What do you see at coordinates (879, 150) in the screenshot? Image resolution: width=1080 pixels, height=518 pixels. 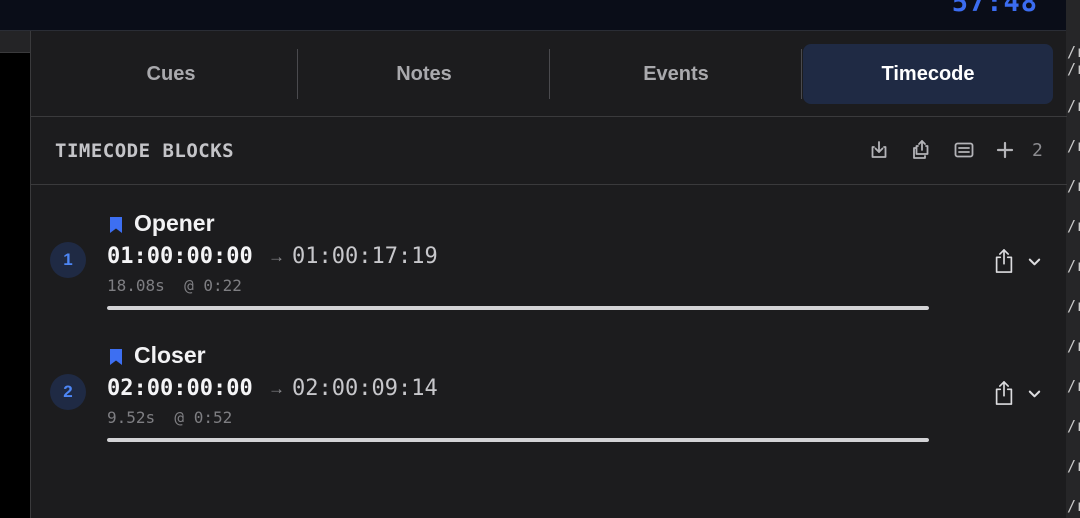 I see `import-icon` at bounding box center [879, 150].